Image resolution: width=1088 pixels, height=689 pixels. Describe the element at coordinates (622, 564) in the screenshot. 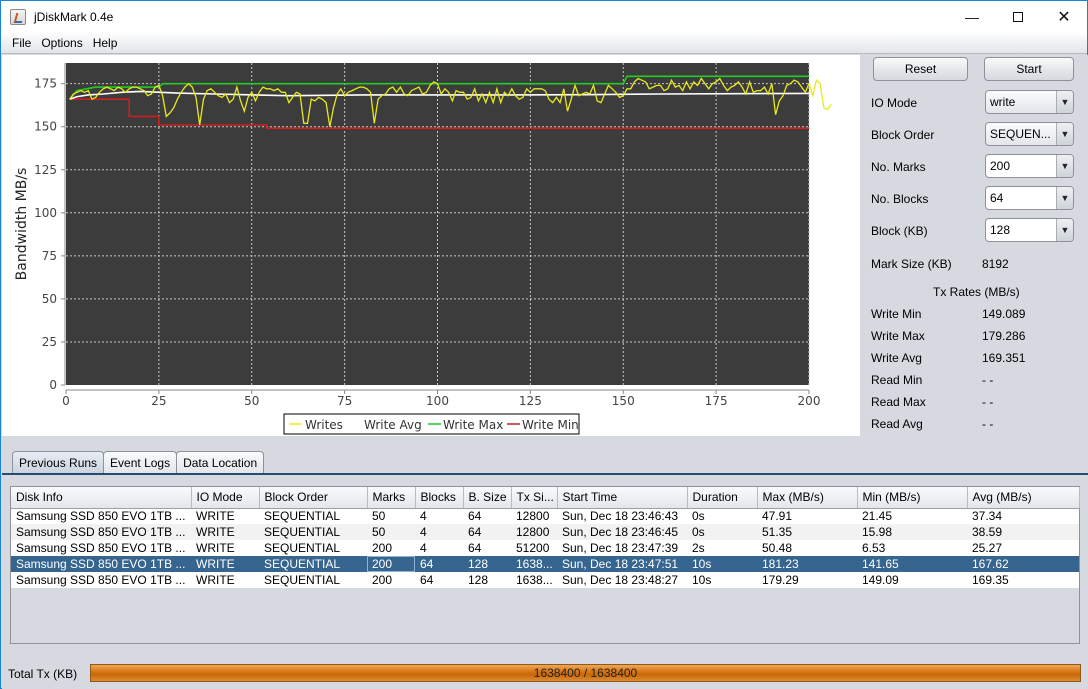

I see `cell-start-time: Sun, Dec 18 23:47:51` at that location.